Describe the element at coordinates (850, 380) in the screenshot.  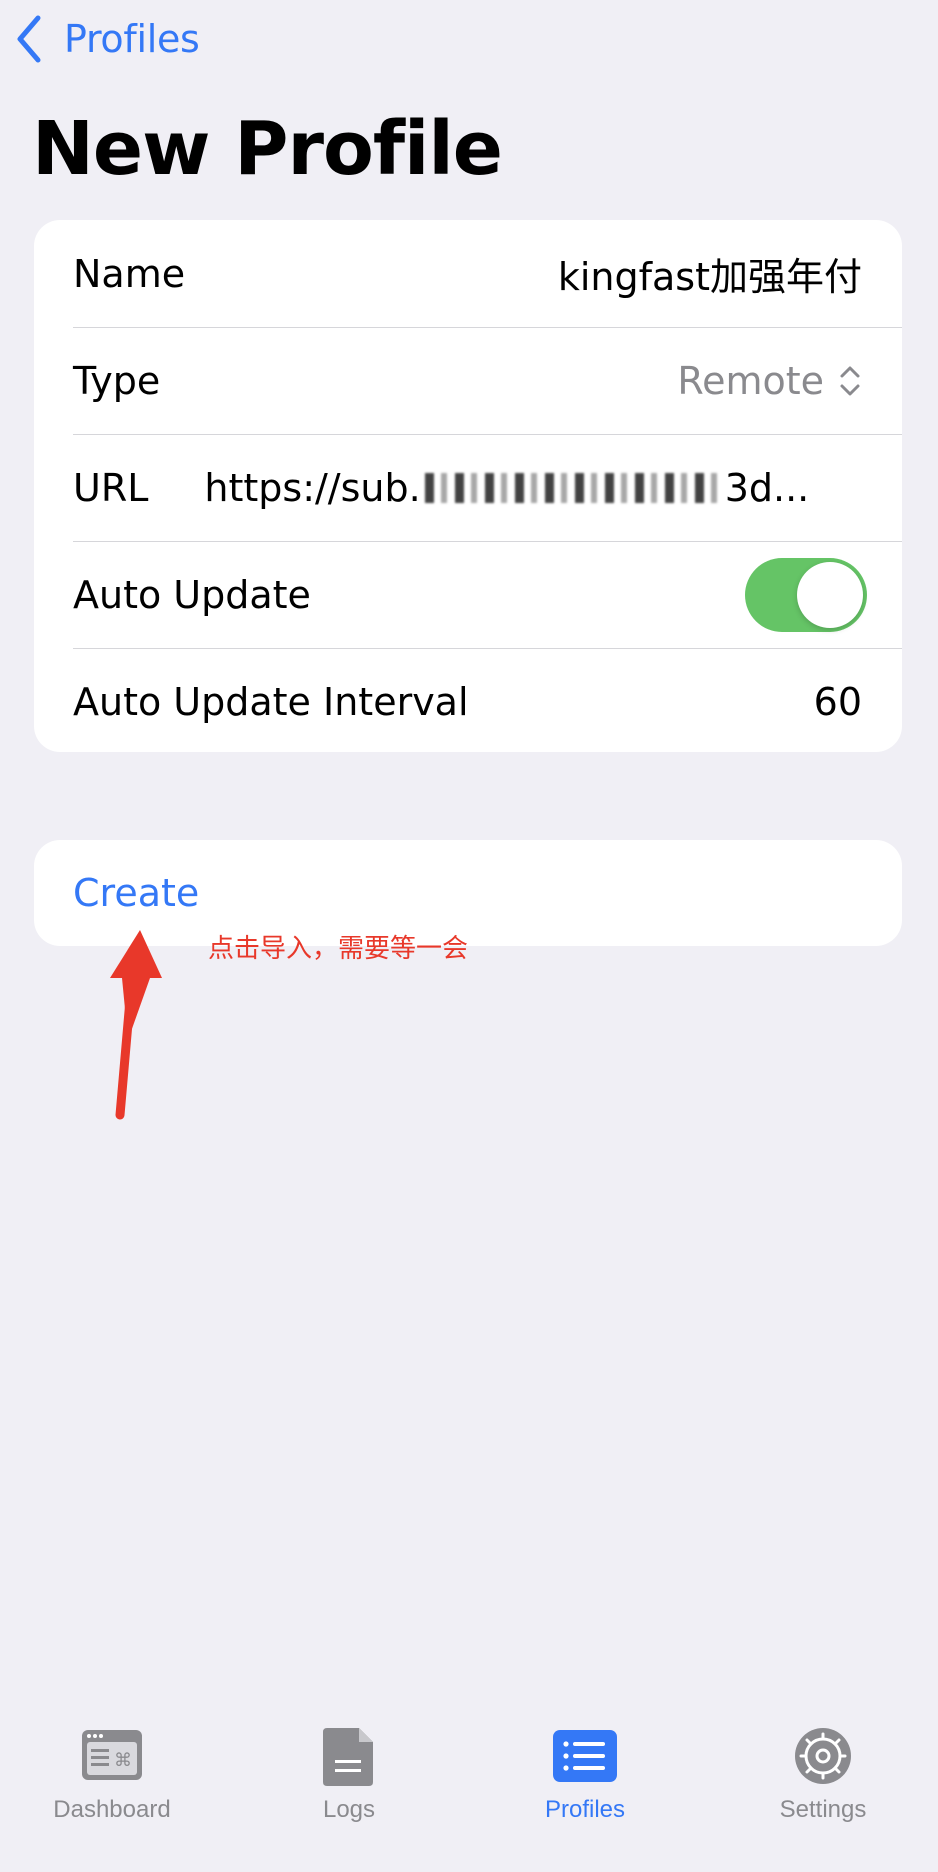
I see `chevron-up-down-icon` at that location.